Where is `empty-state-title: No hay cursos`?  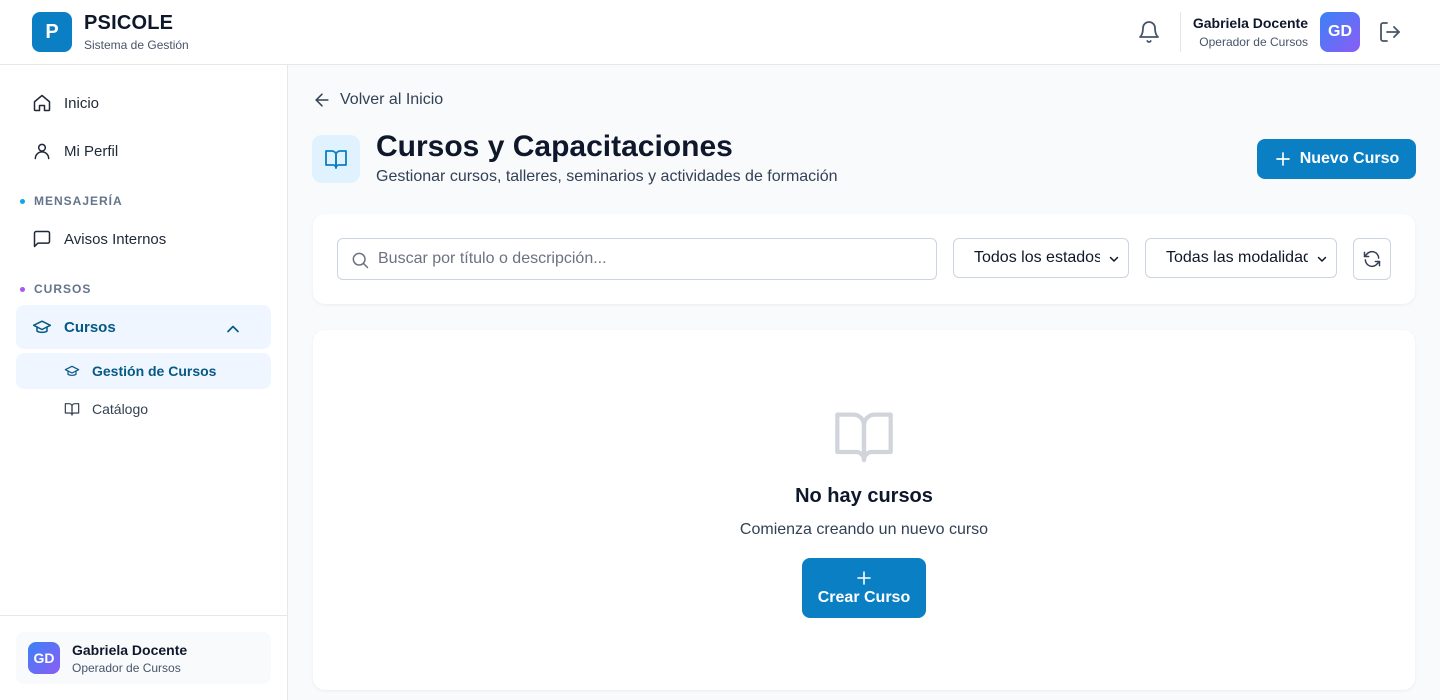 empty-state-title: No hay cursos is located at coordinates (864, 496).